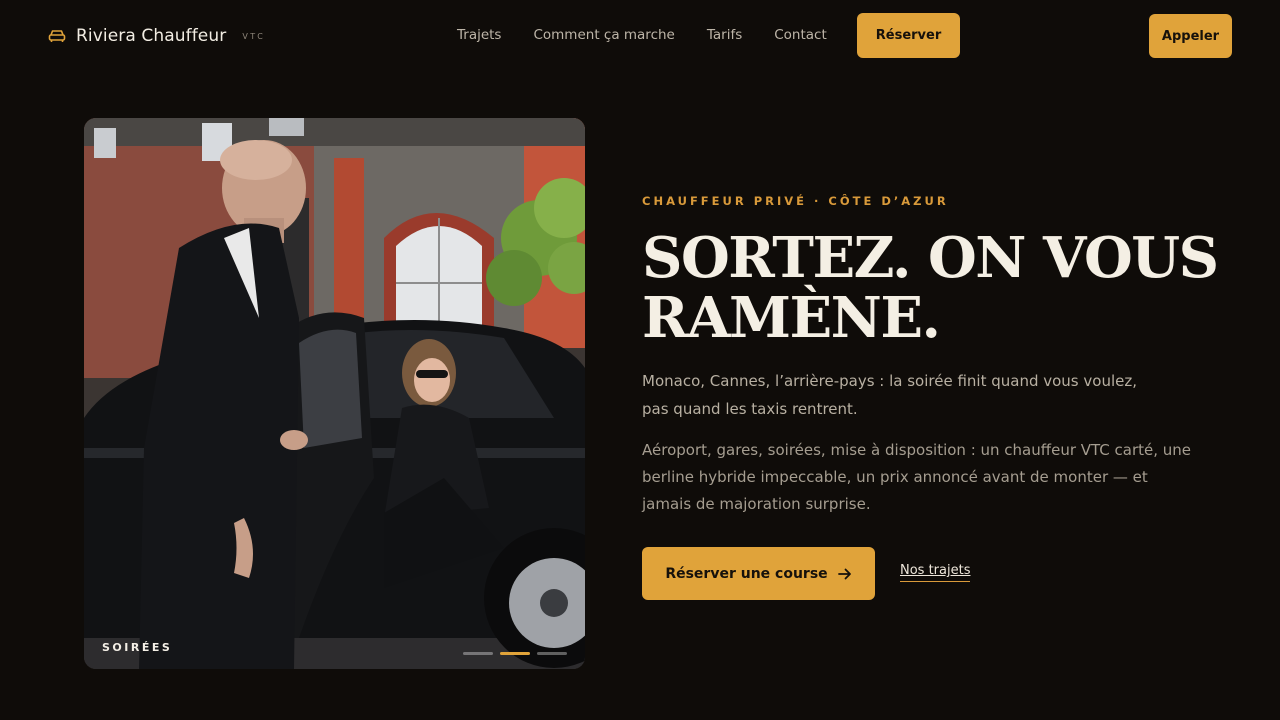 This screenshot has width=1280, height=720. I want to click on hero-title-line-1: SORTEZ. ON VOUS, so click(930, 258).